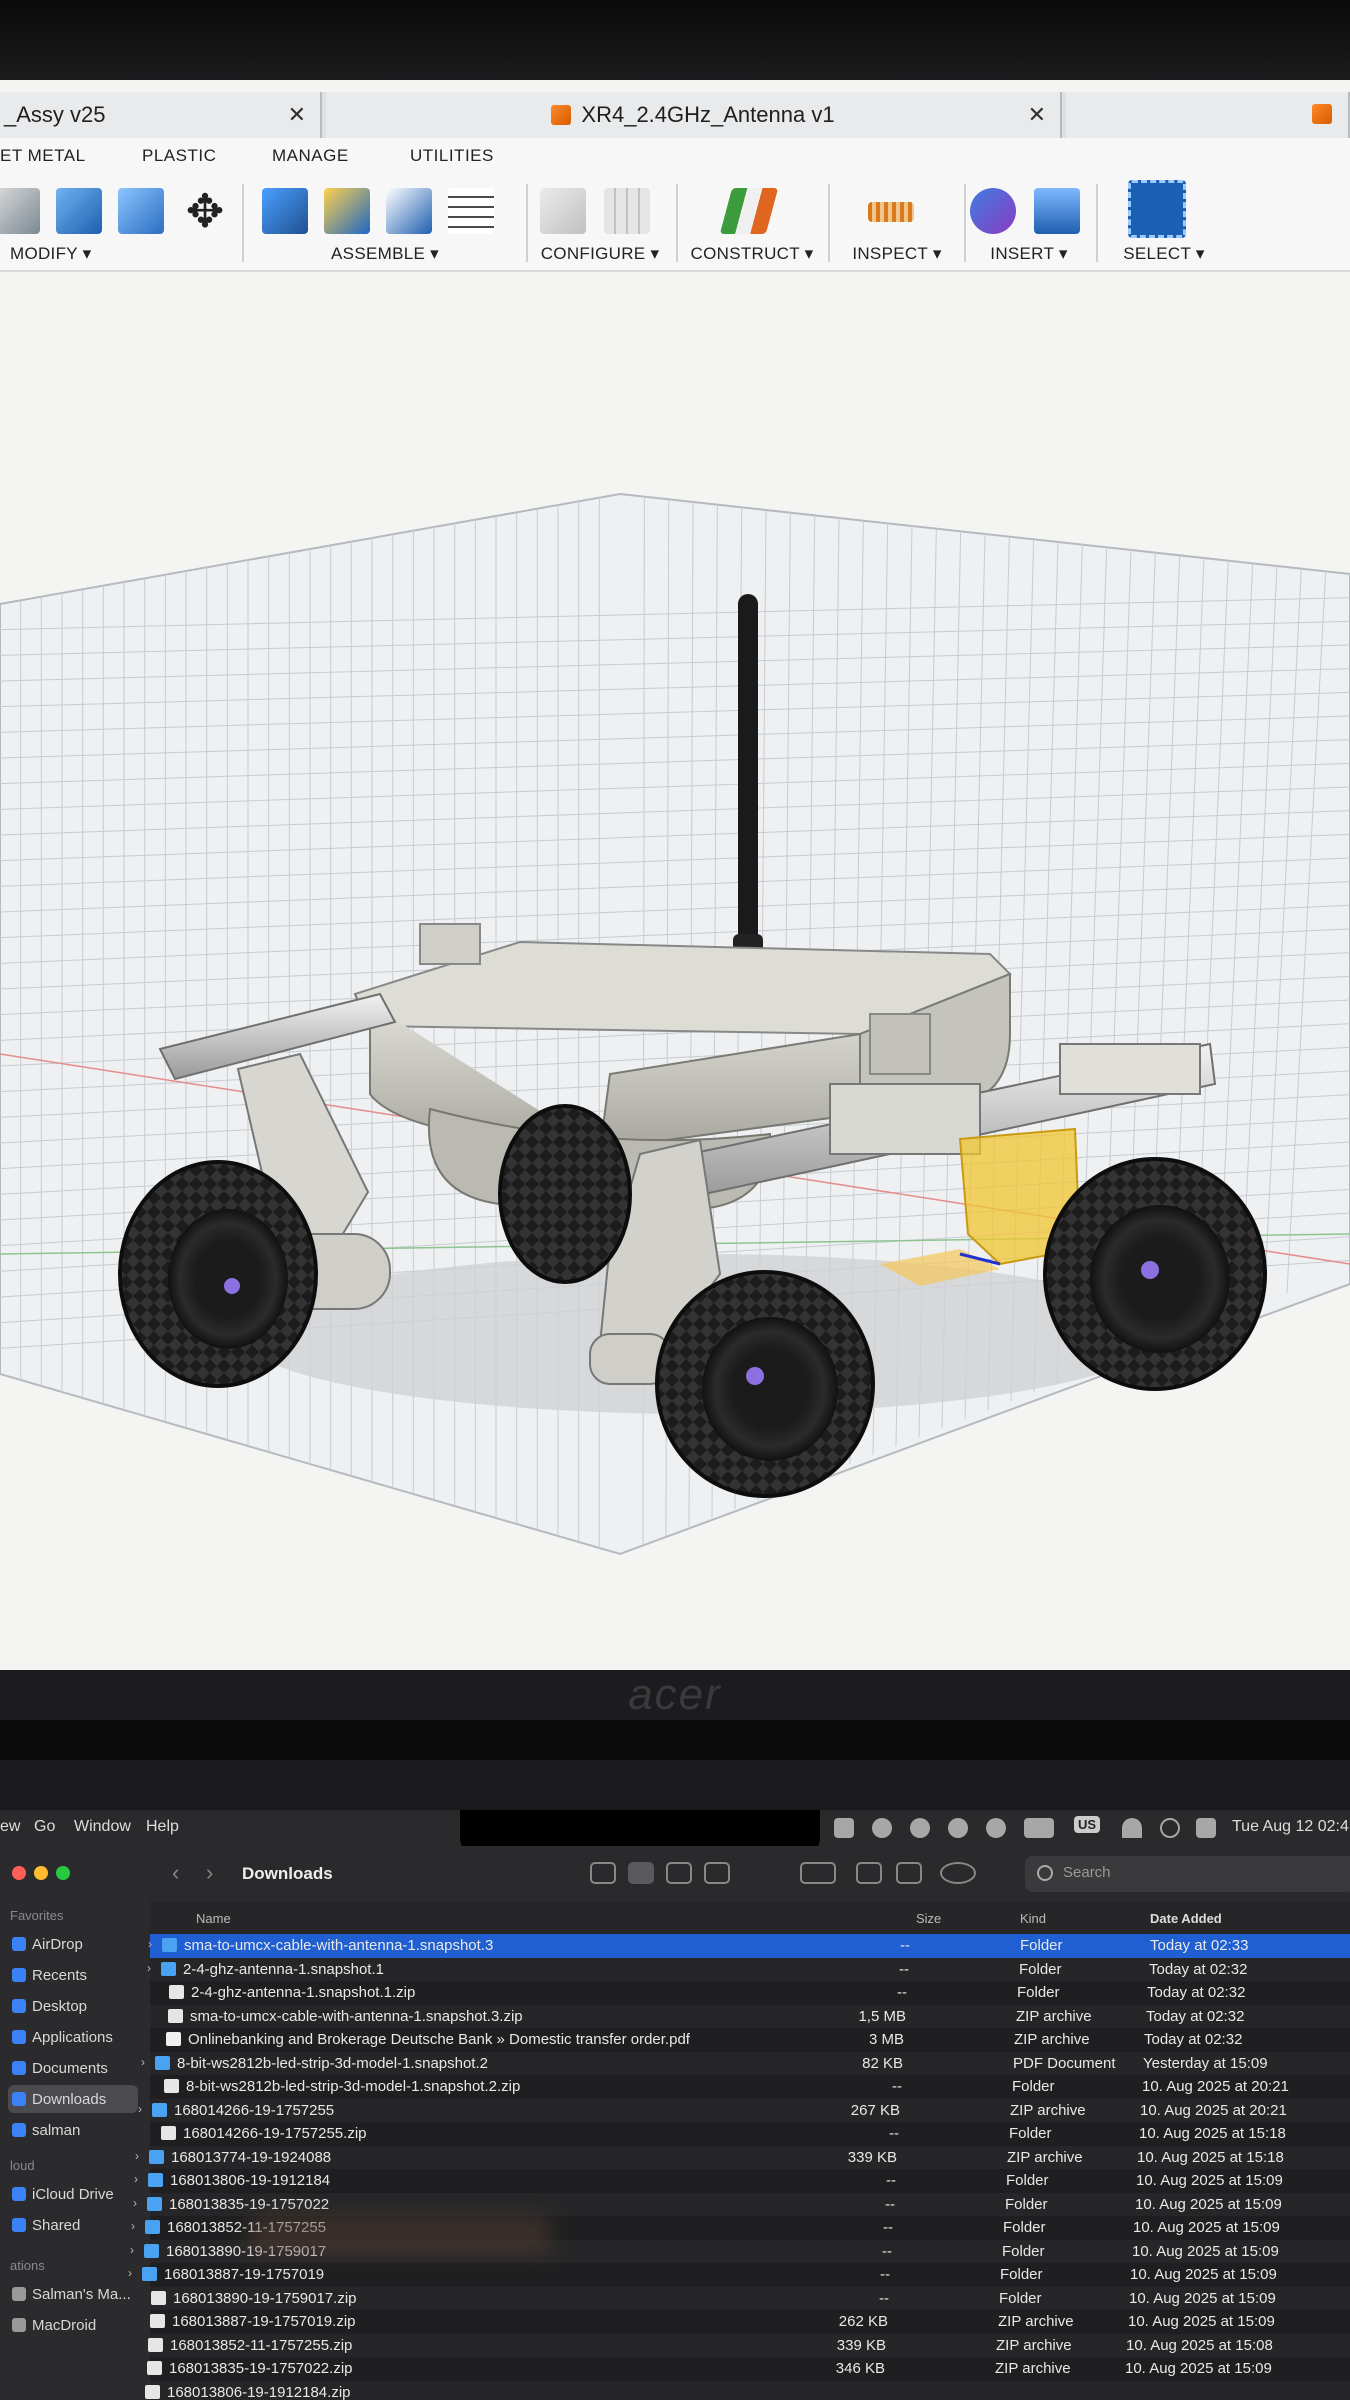  I want to click on menu-clock: Tue Aug 12 02:4, so click(1290, 1827).